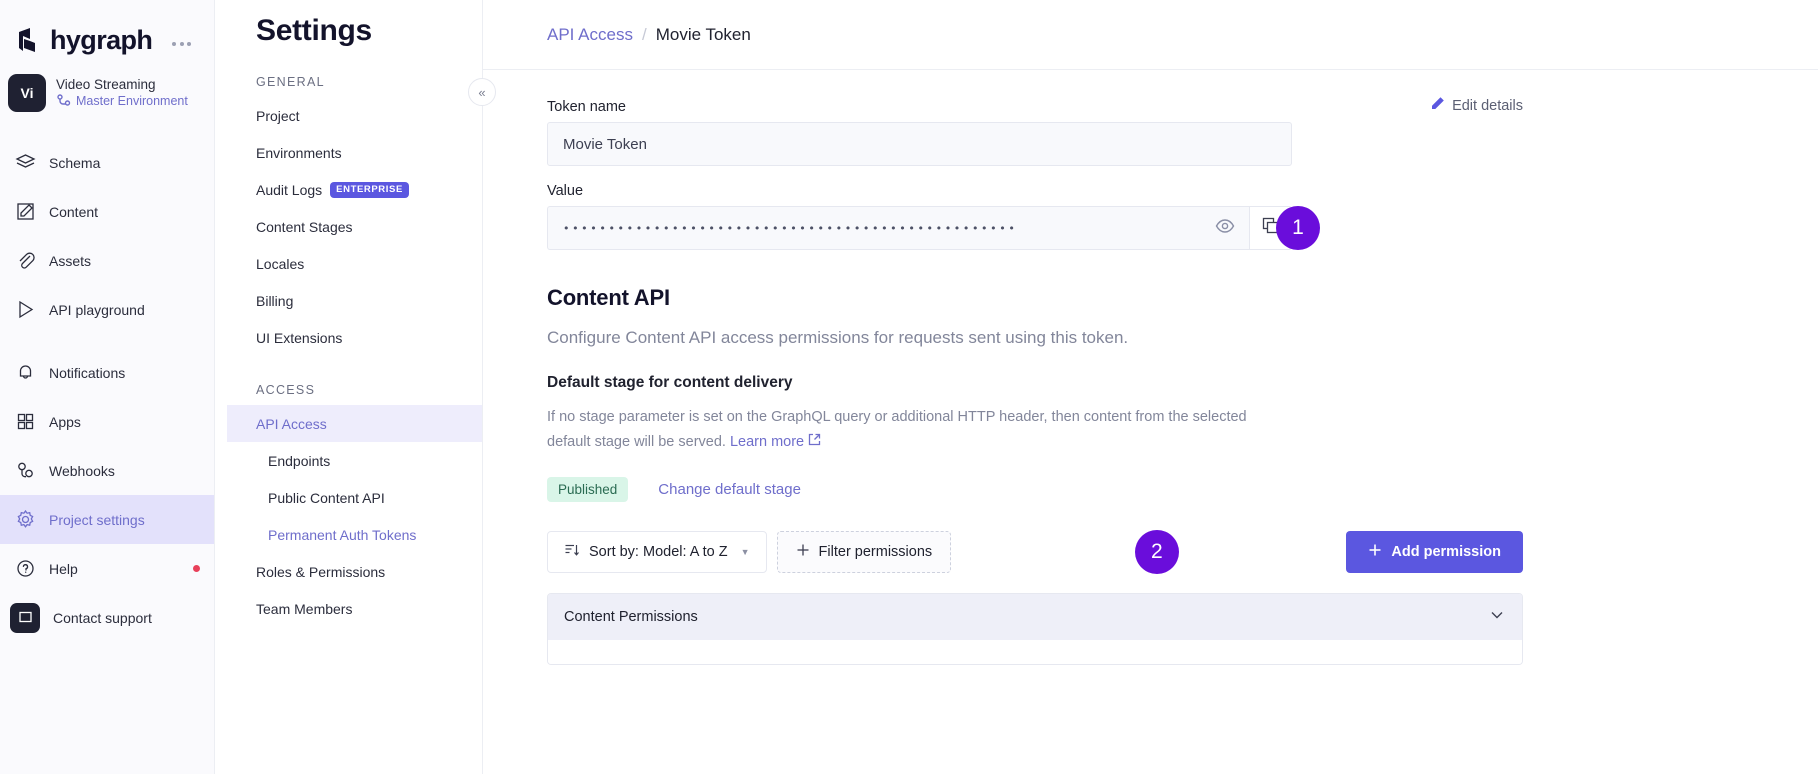 The height and width of the screenshot is (774, 1818). I want to click on sidebar-item-contact-support: Contact support, so click(107, 617).